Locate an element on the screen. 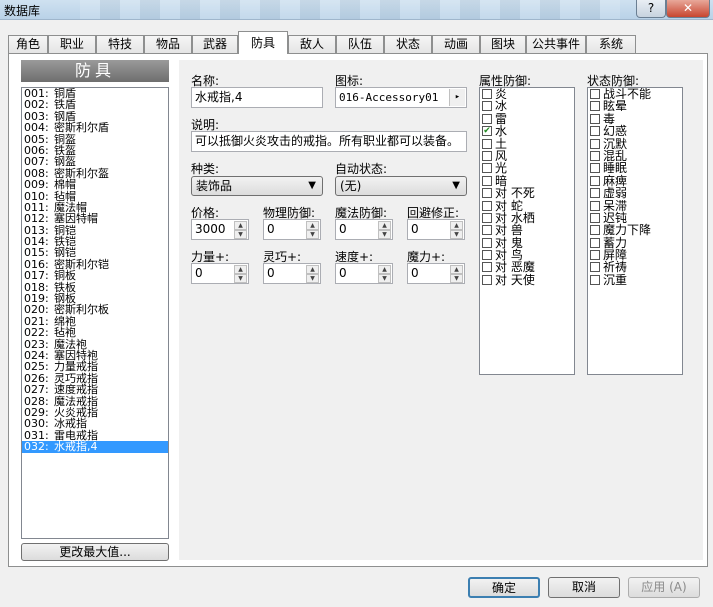  list-item-number: 015: is located at coordinates (36, 253).